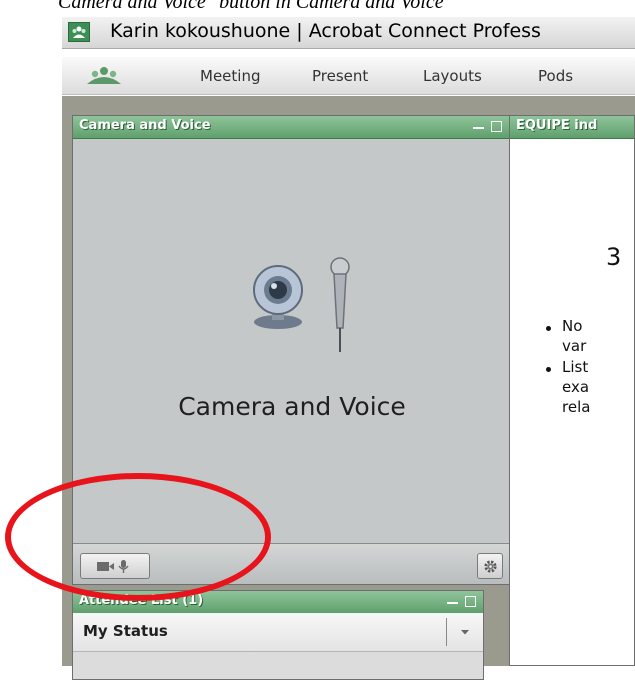 The height and width of the screenshot is (680, 635). I want to click on camera-and-voice-button, so click(115, 566).